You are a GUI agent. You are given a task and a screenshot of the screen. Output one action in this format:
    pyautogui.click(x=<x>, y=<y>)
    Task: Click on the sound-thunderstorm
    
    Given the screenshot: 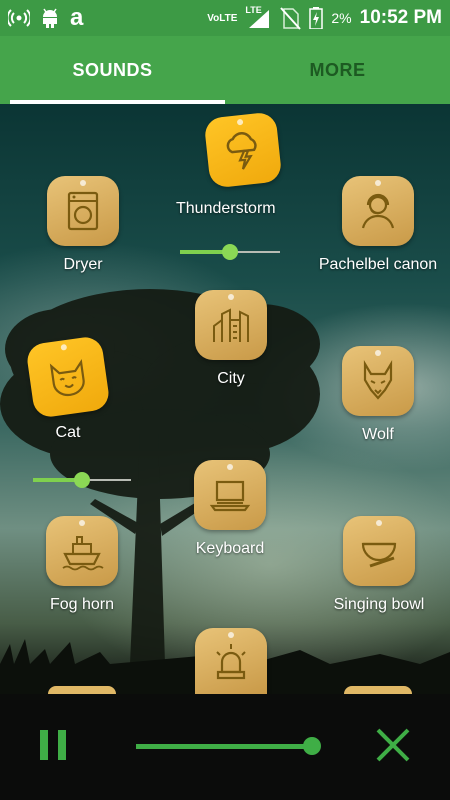 What is the action you would take?
    pyautogui.click(x=243, y=150)
    